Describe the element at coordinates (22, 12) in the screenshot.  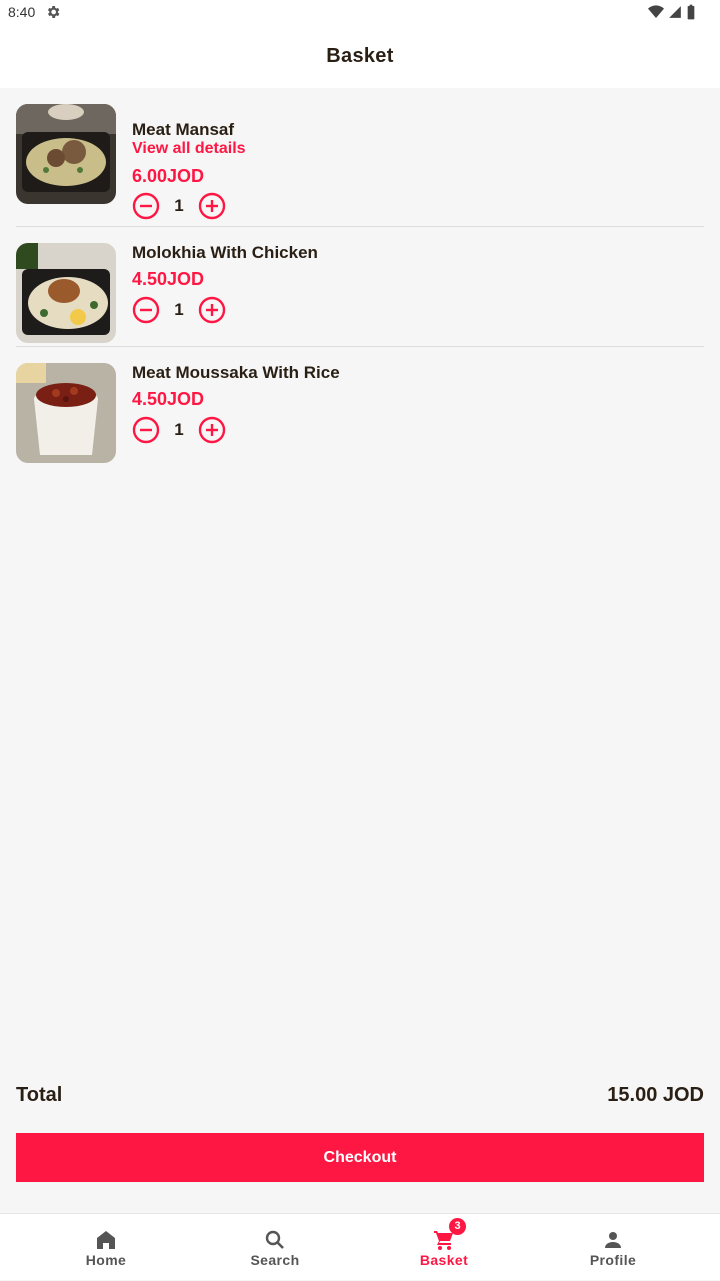
I see `status-time: 8:40` at that location.